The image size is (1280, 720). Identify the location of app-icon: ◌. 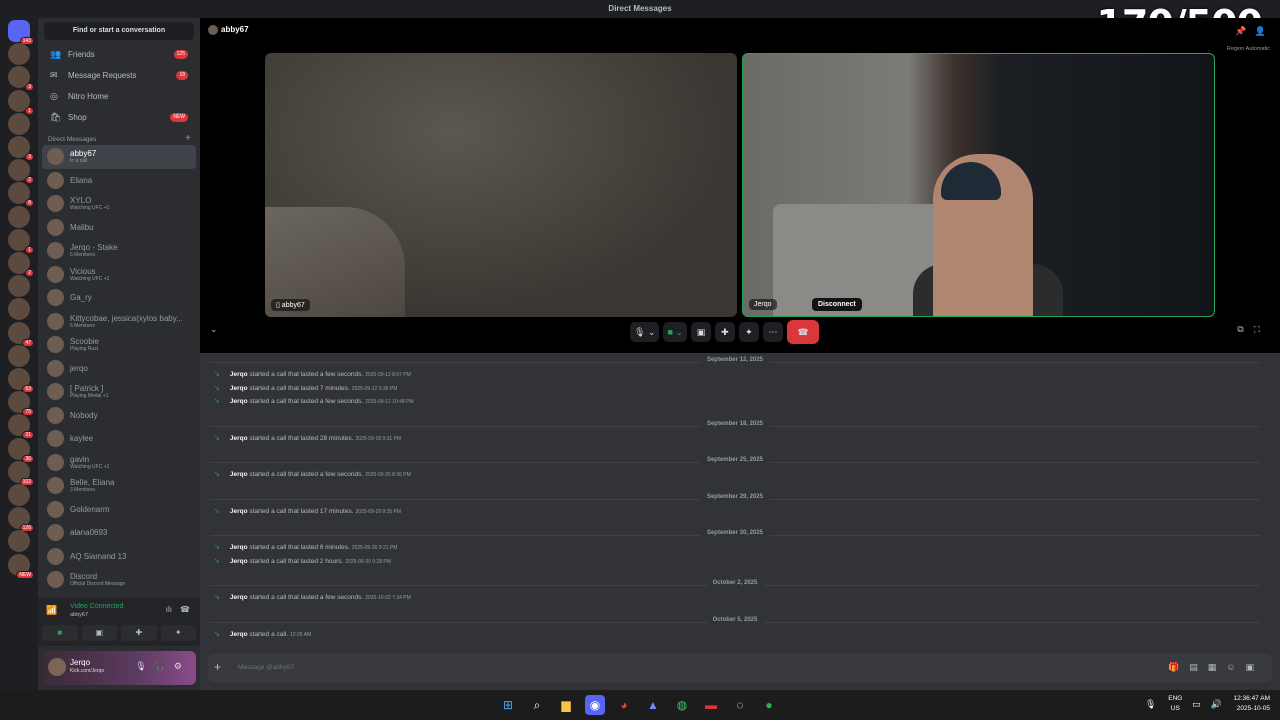
(740, 705).